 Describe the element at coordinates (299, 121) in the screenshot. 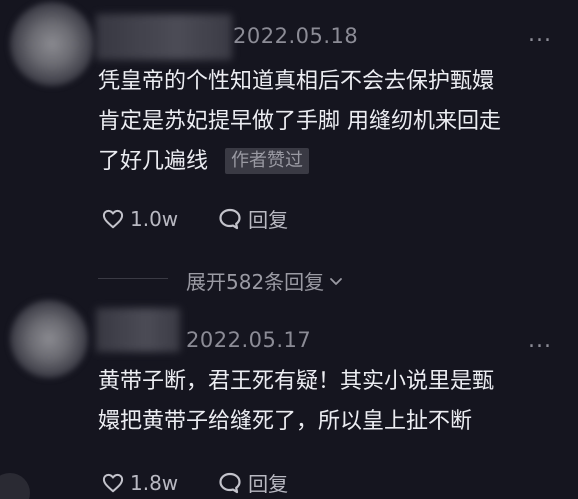

I see `comment-line: 肯定是苏妃提早做了手脚 用缝纫机来回走` at that location.